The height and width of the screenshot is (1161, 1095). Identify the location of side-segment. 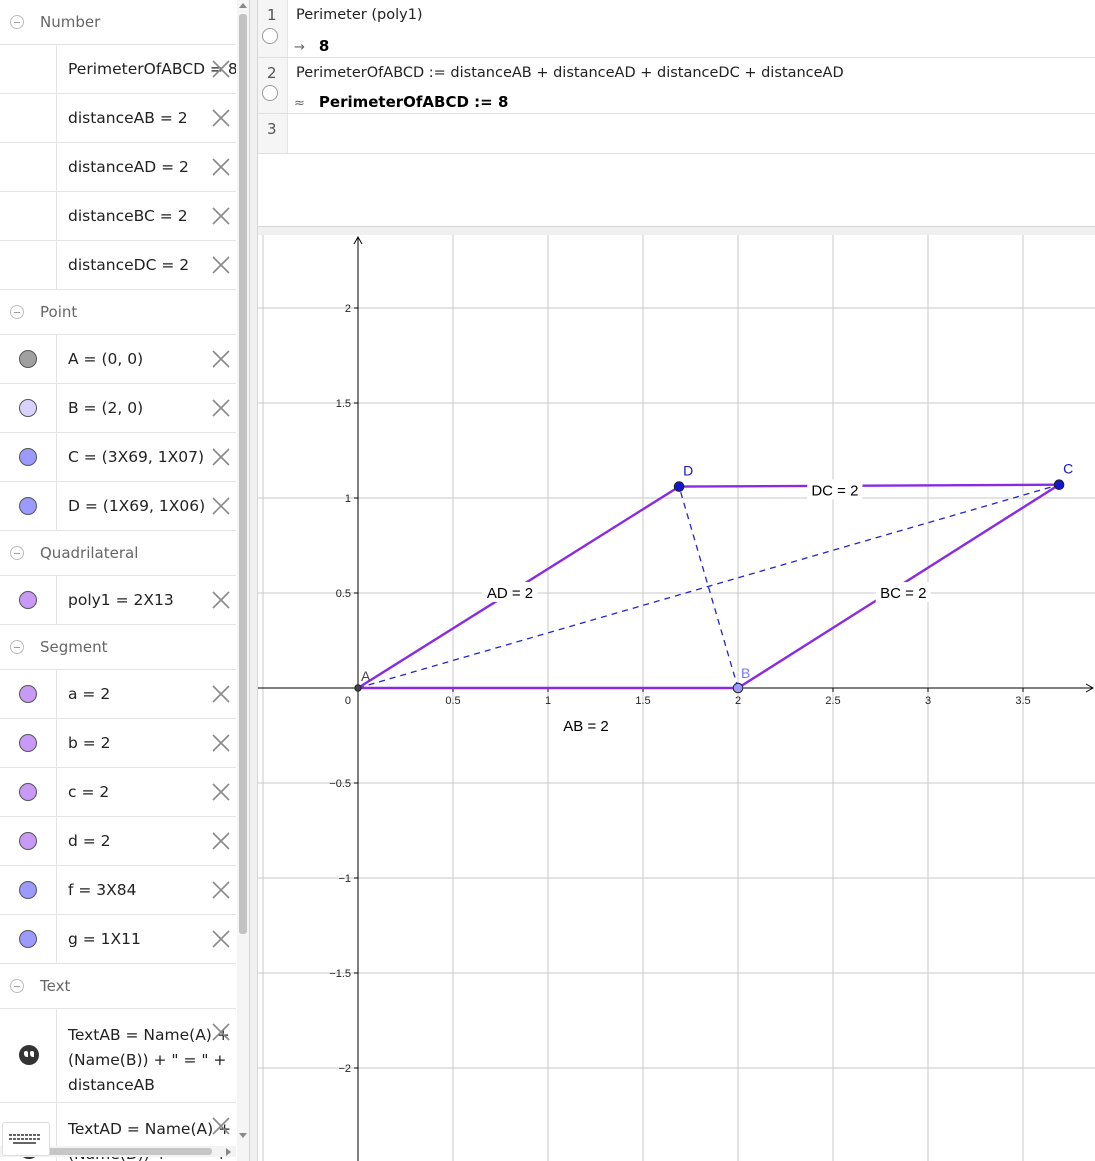
(869, 485).